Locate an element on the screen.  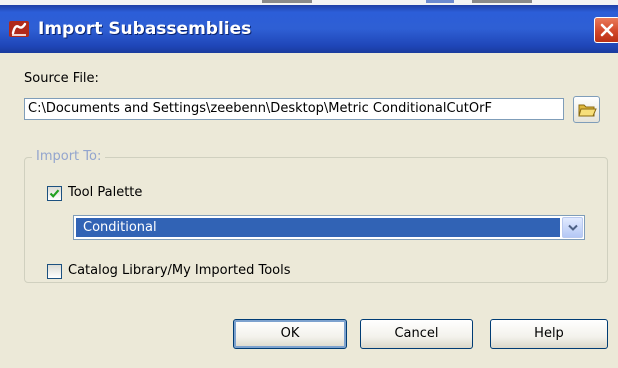
close-button is located at coordinates (606, 30).